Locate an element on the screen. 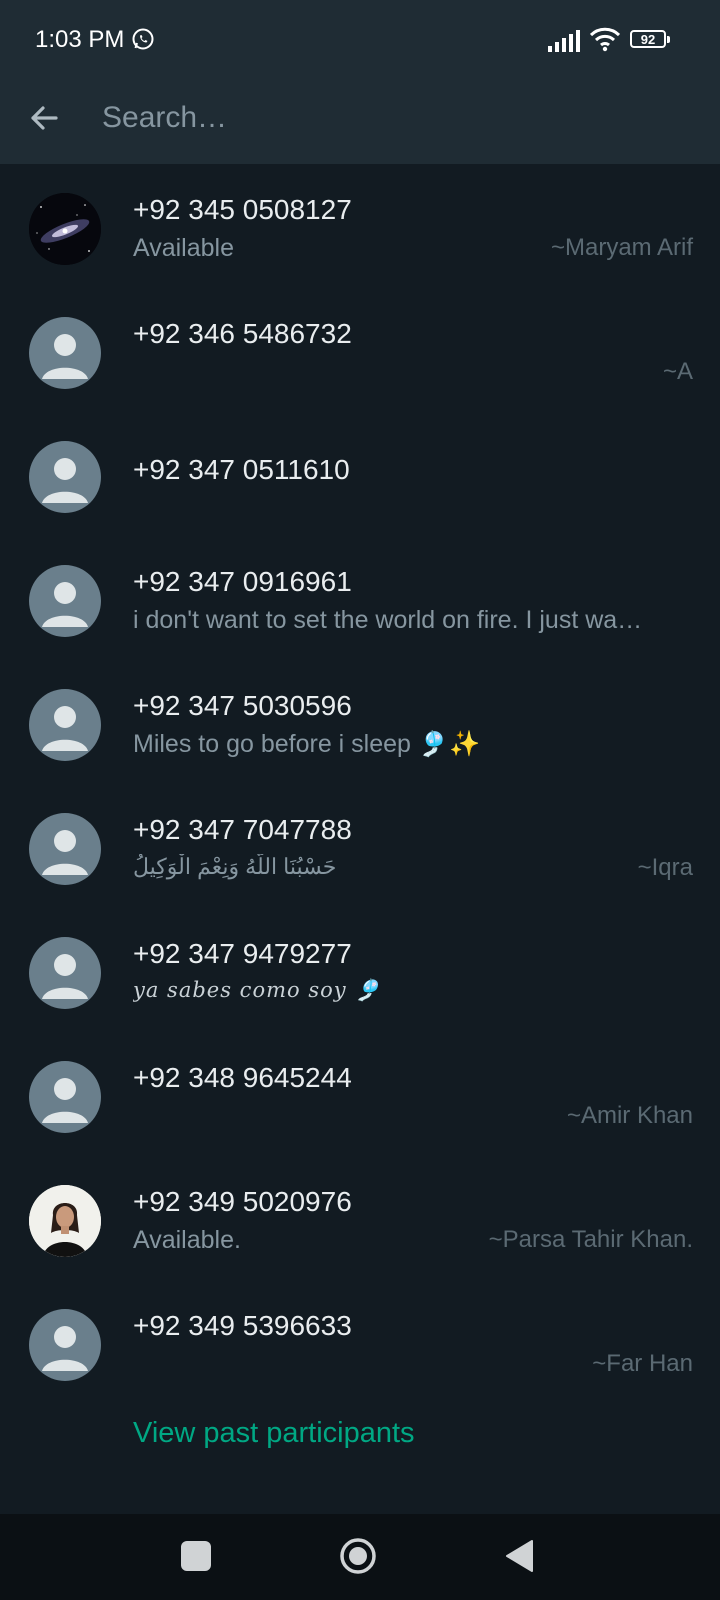 The height and width of the screenshot is (1600, 720). participant-pushname: ~Parsa Tahir Khan. is located at coordinates (590, 1239).